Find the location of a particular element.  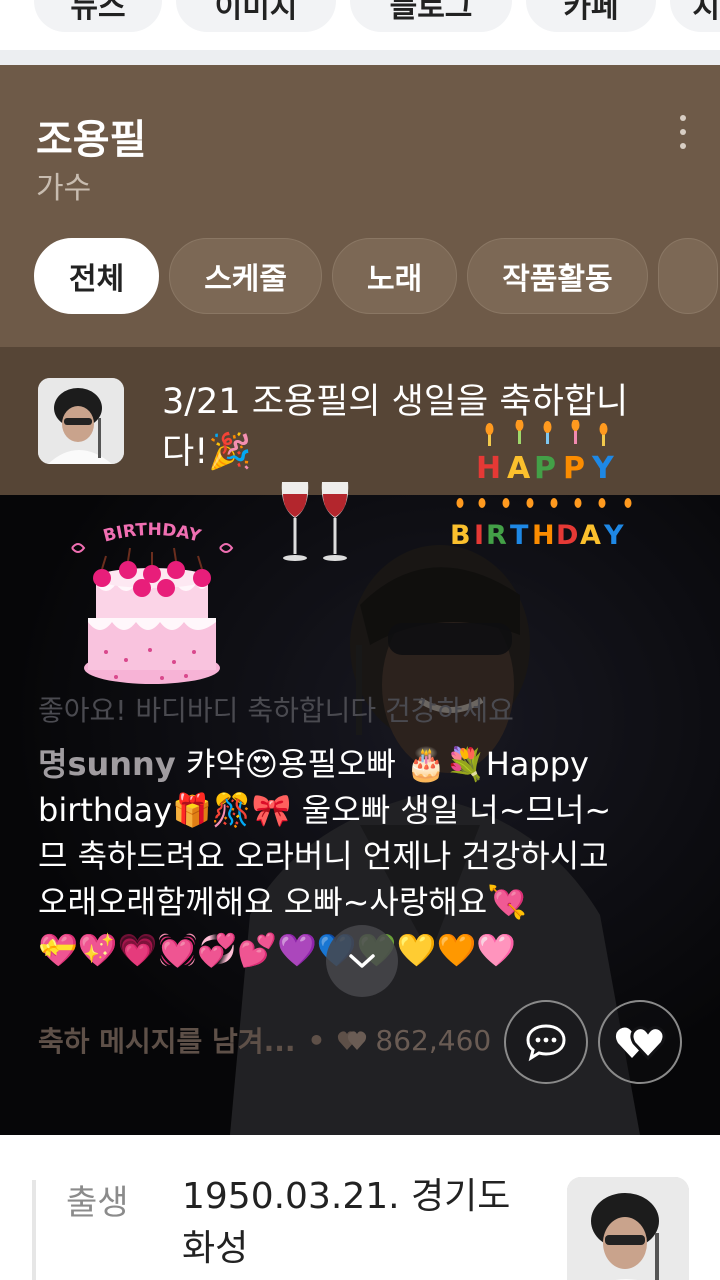

svg-text: T is located at coordinates (519, 535).